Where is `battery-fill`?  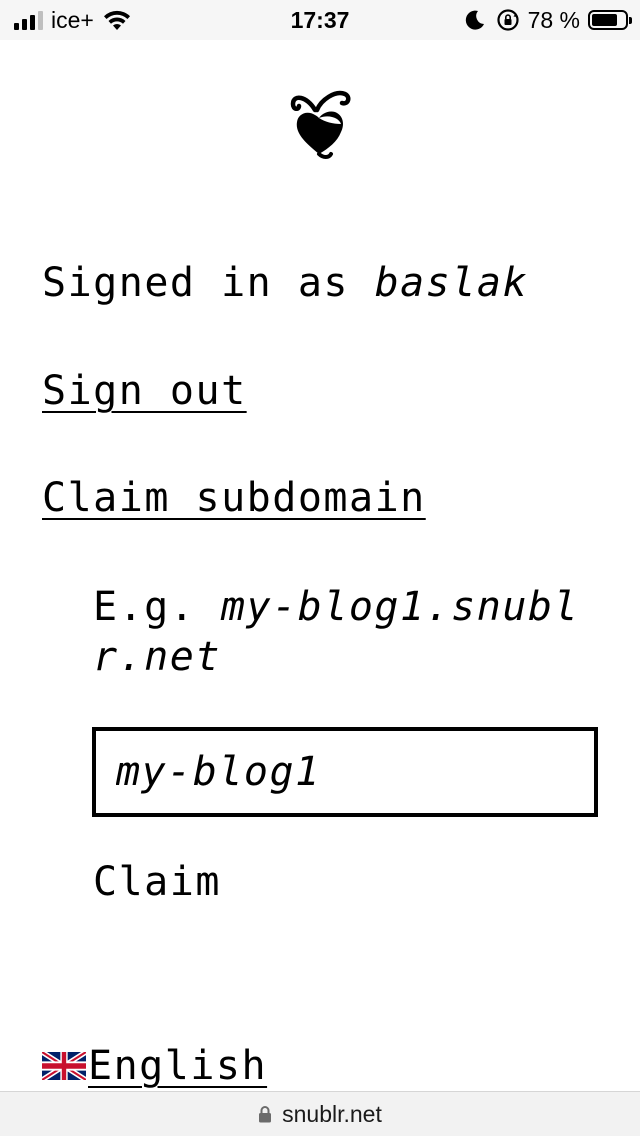
battery-fill is located at coordinates (604, 20).